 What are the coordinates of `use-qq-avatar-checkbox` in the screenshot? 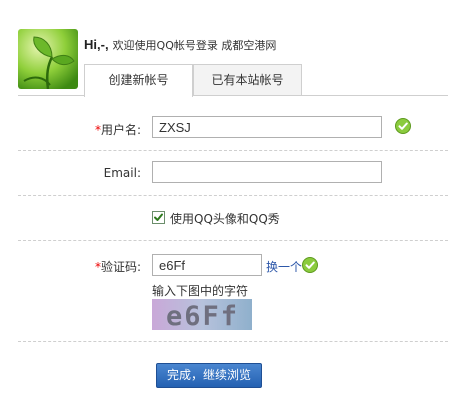 It's located at (158, 217).